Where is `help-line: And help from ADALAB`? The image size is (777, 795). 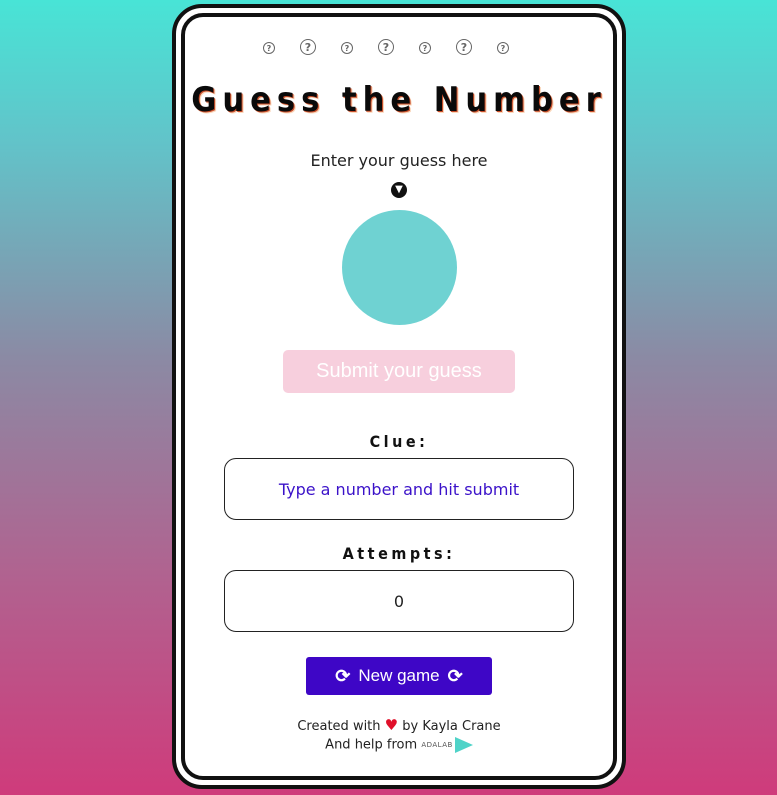 help-line: And help from ADALAB is located at coordinates (399, 745).